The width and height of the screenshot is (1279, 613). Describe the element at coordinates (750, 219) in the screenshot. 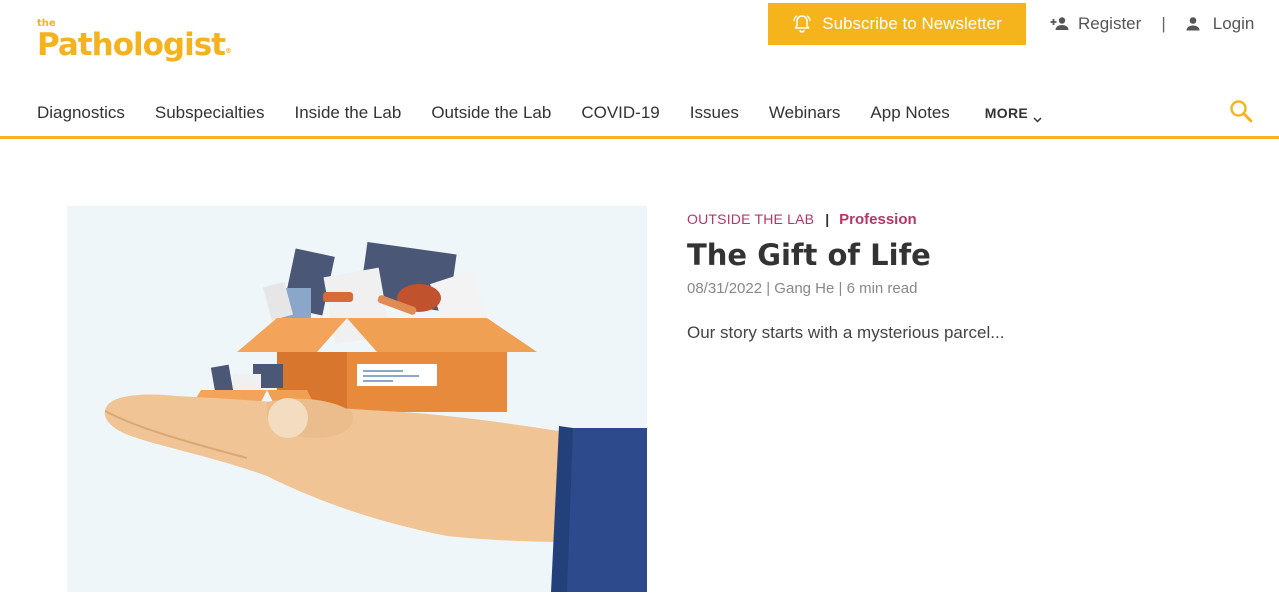

I see `category-section-link: OUTSIDE THE LAB` at that location.